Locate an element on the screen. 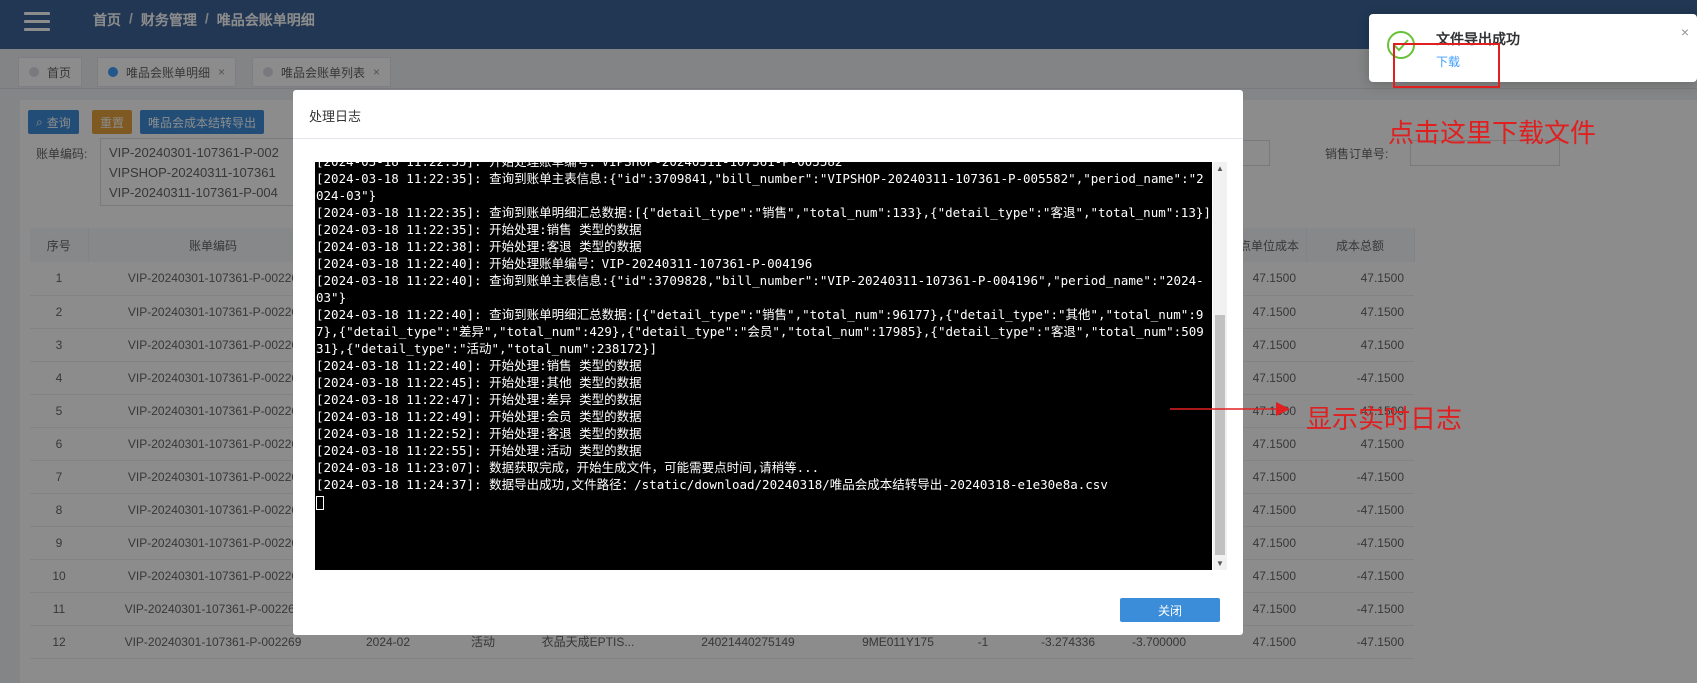  close-button: 关闭 is located at coordinates (1170, 610).